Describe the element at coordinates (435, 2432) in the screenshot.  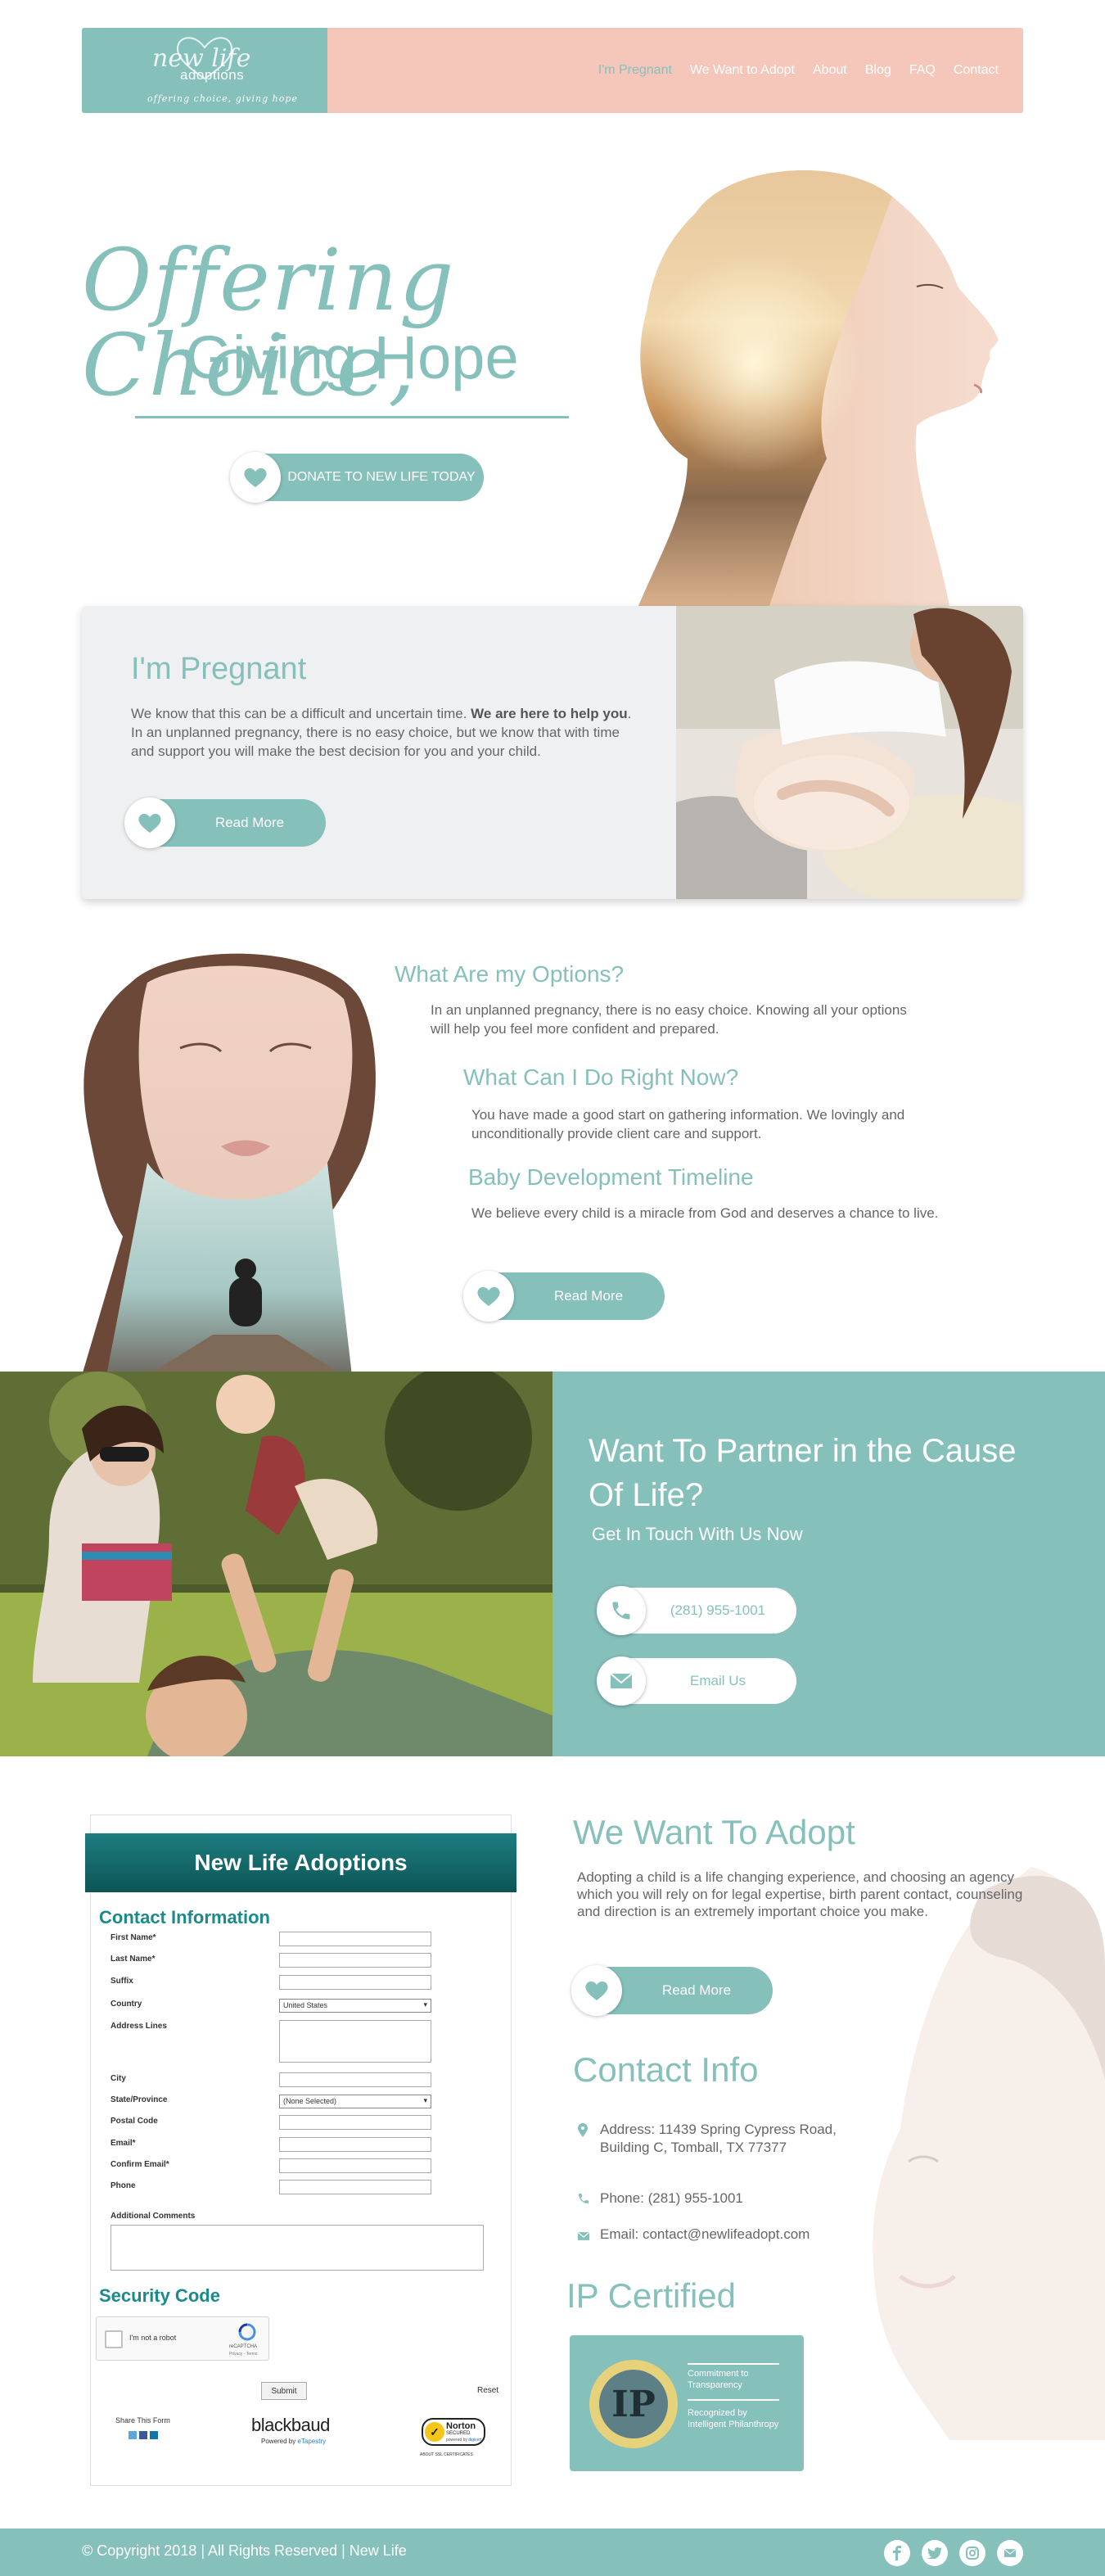
I see `checkmark-icon: ✓` at that location.